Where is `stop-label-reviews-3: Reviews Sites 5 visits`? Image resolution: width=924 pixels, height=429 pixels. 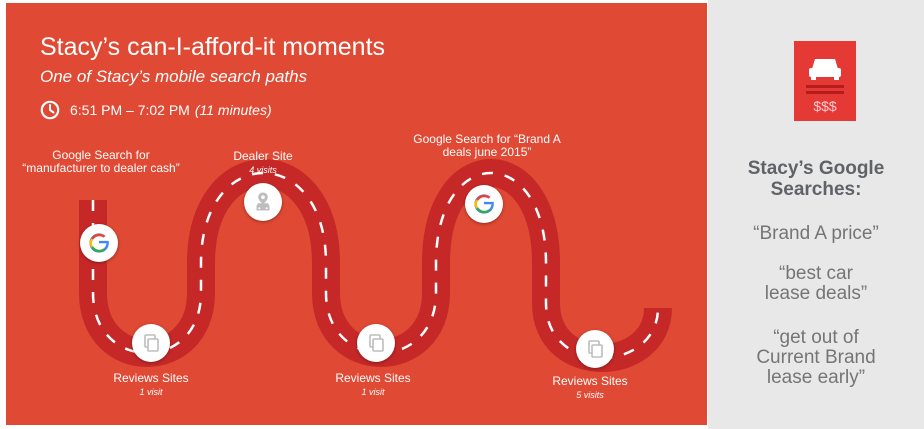 stop-label-reviews-3: Reviews Sites 5 visits is located at coordinates (590, 387).